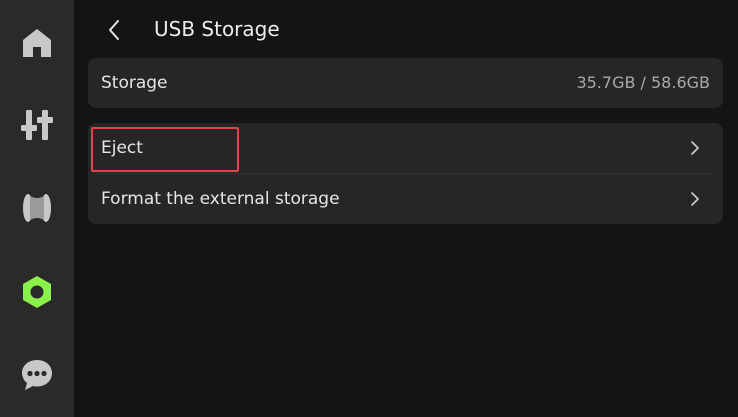 The image size is (738, 417). Describe the element at coordinates (643, 82) in the screenshot. I see `storage-value: 35.7GB / 58.6GB` at that location.